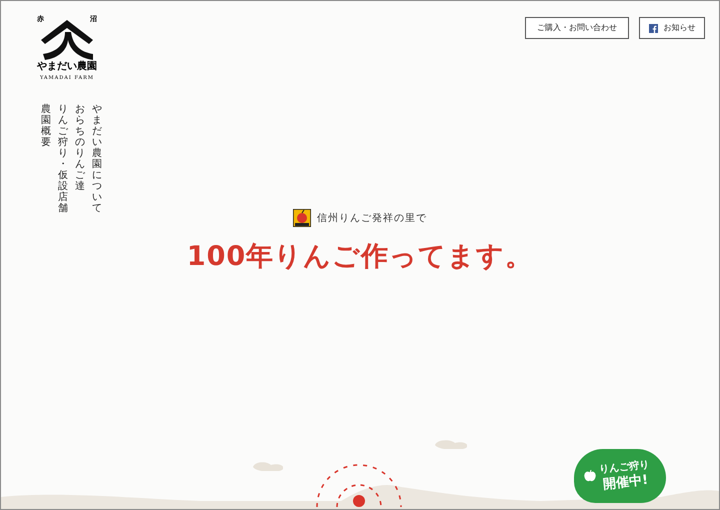 Image resolution: width=720 pixels, height=510 pixels. What do you see at coordinates (80, 159) in the screenshot?
I see `nav-link: おらちのりんご達` at bounding box center [80, 159].